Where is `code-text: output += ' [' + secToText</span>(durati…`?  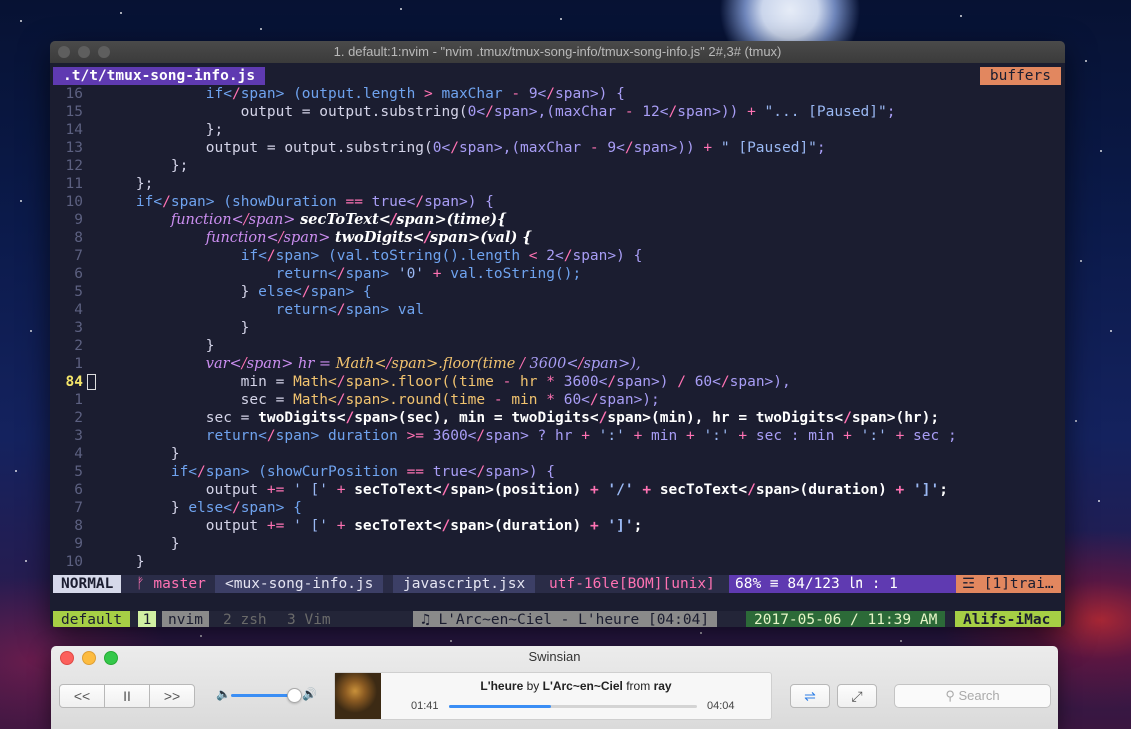
code-text: output += ' [' + secToText</span>(durati… is located at coordinates (372, 526).